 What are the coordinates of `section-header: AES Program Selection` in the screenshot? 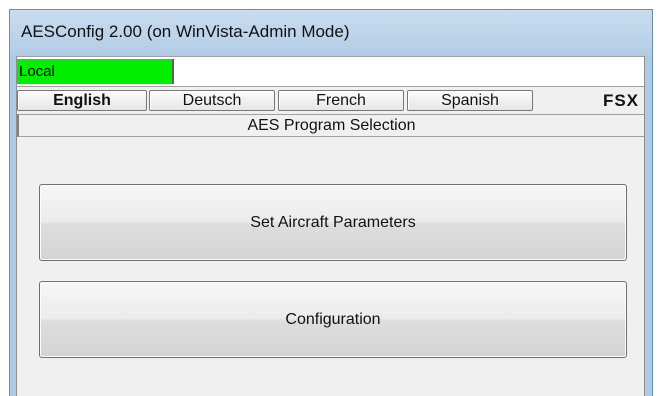 It's located at (330, 125).